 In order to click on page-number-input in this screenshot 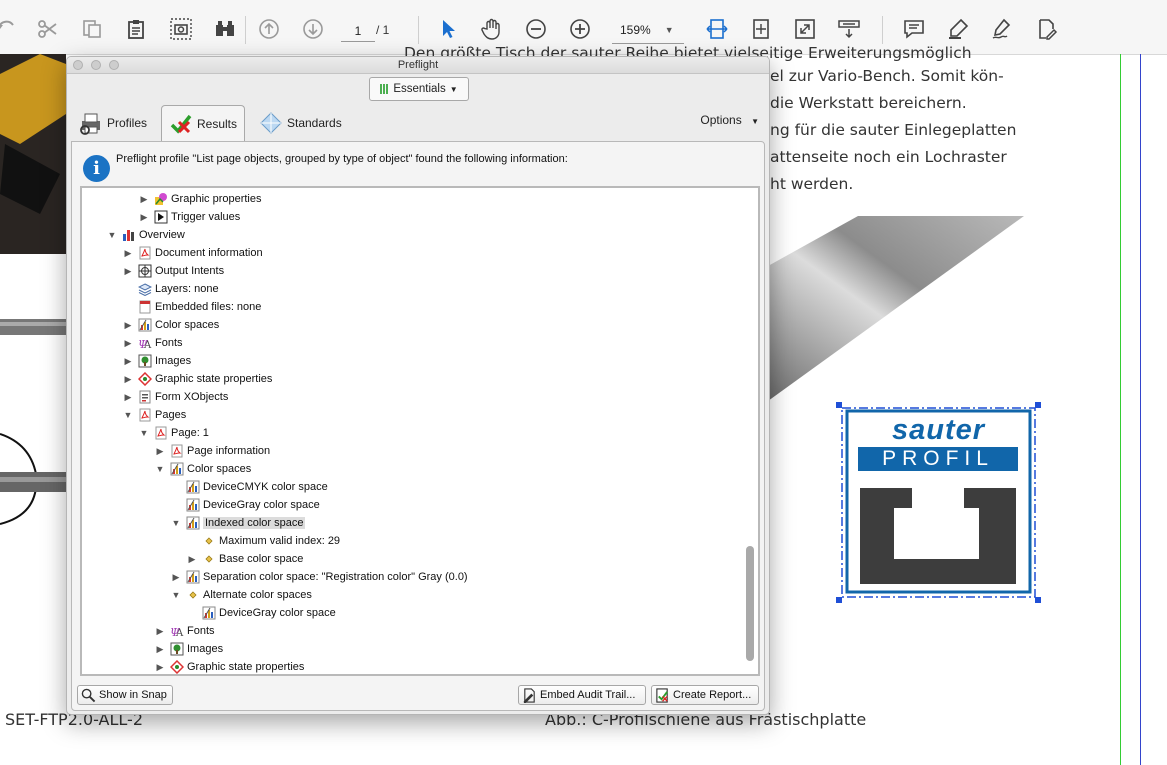, I will do `click(358, 31)`.